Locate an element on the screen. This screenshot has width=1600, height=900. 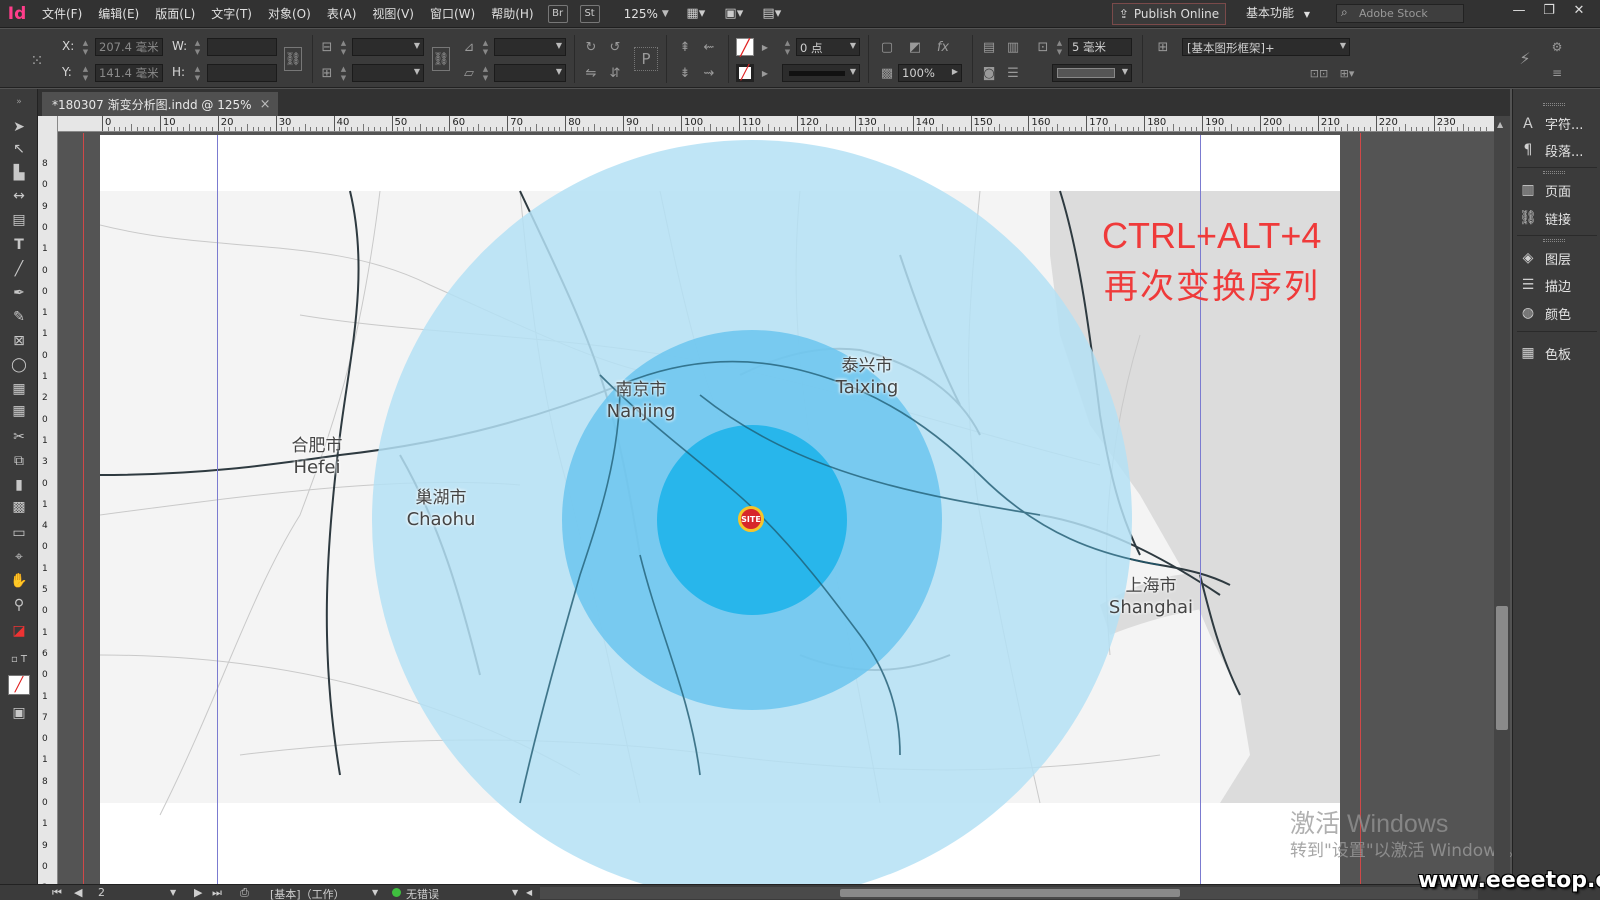
stock-search-input: ⌕ Adobe Stock is located at coordinates (1400, 13).